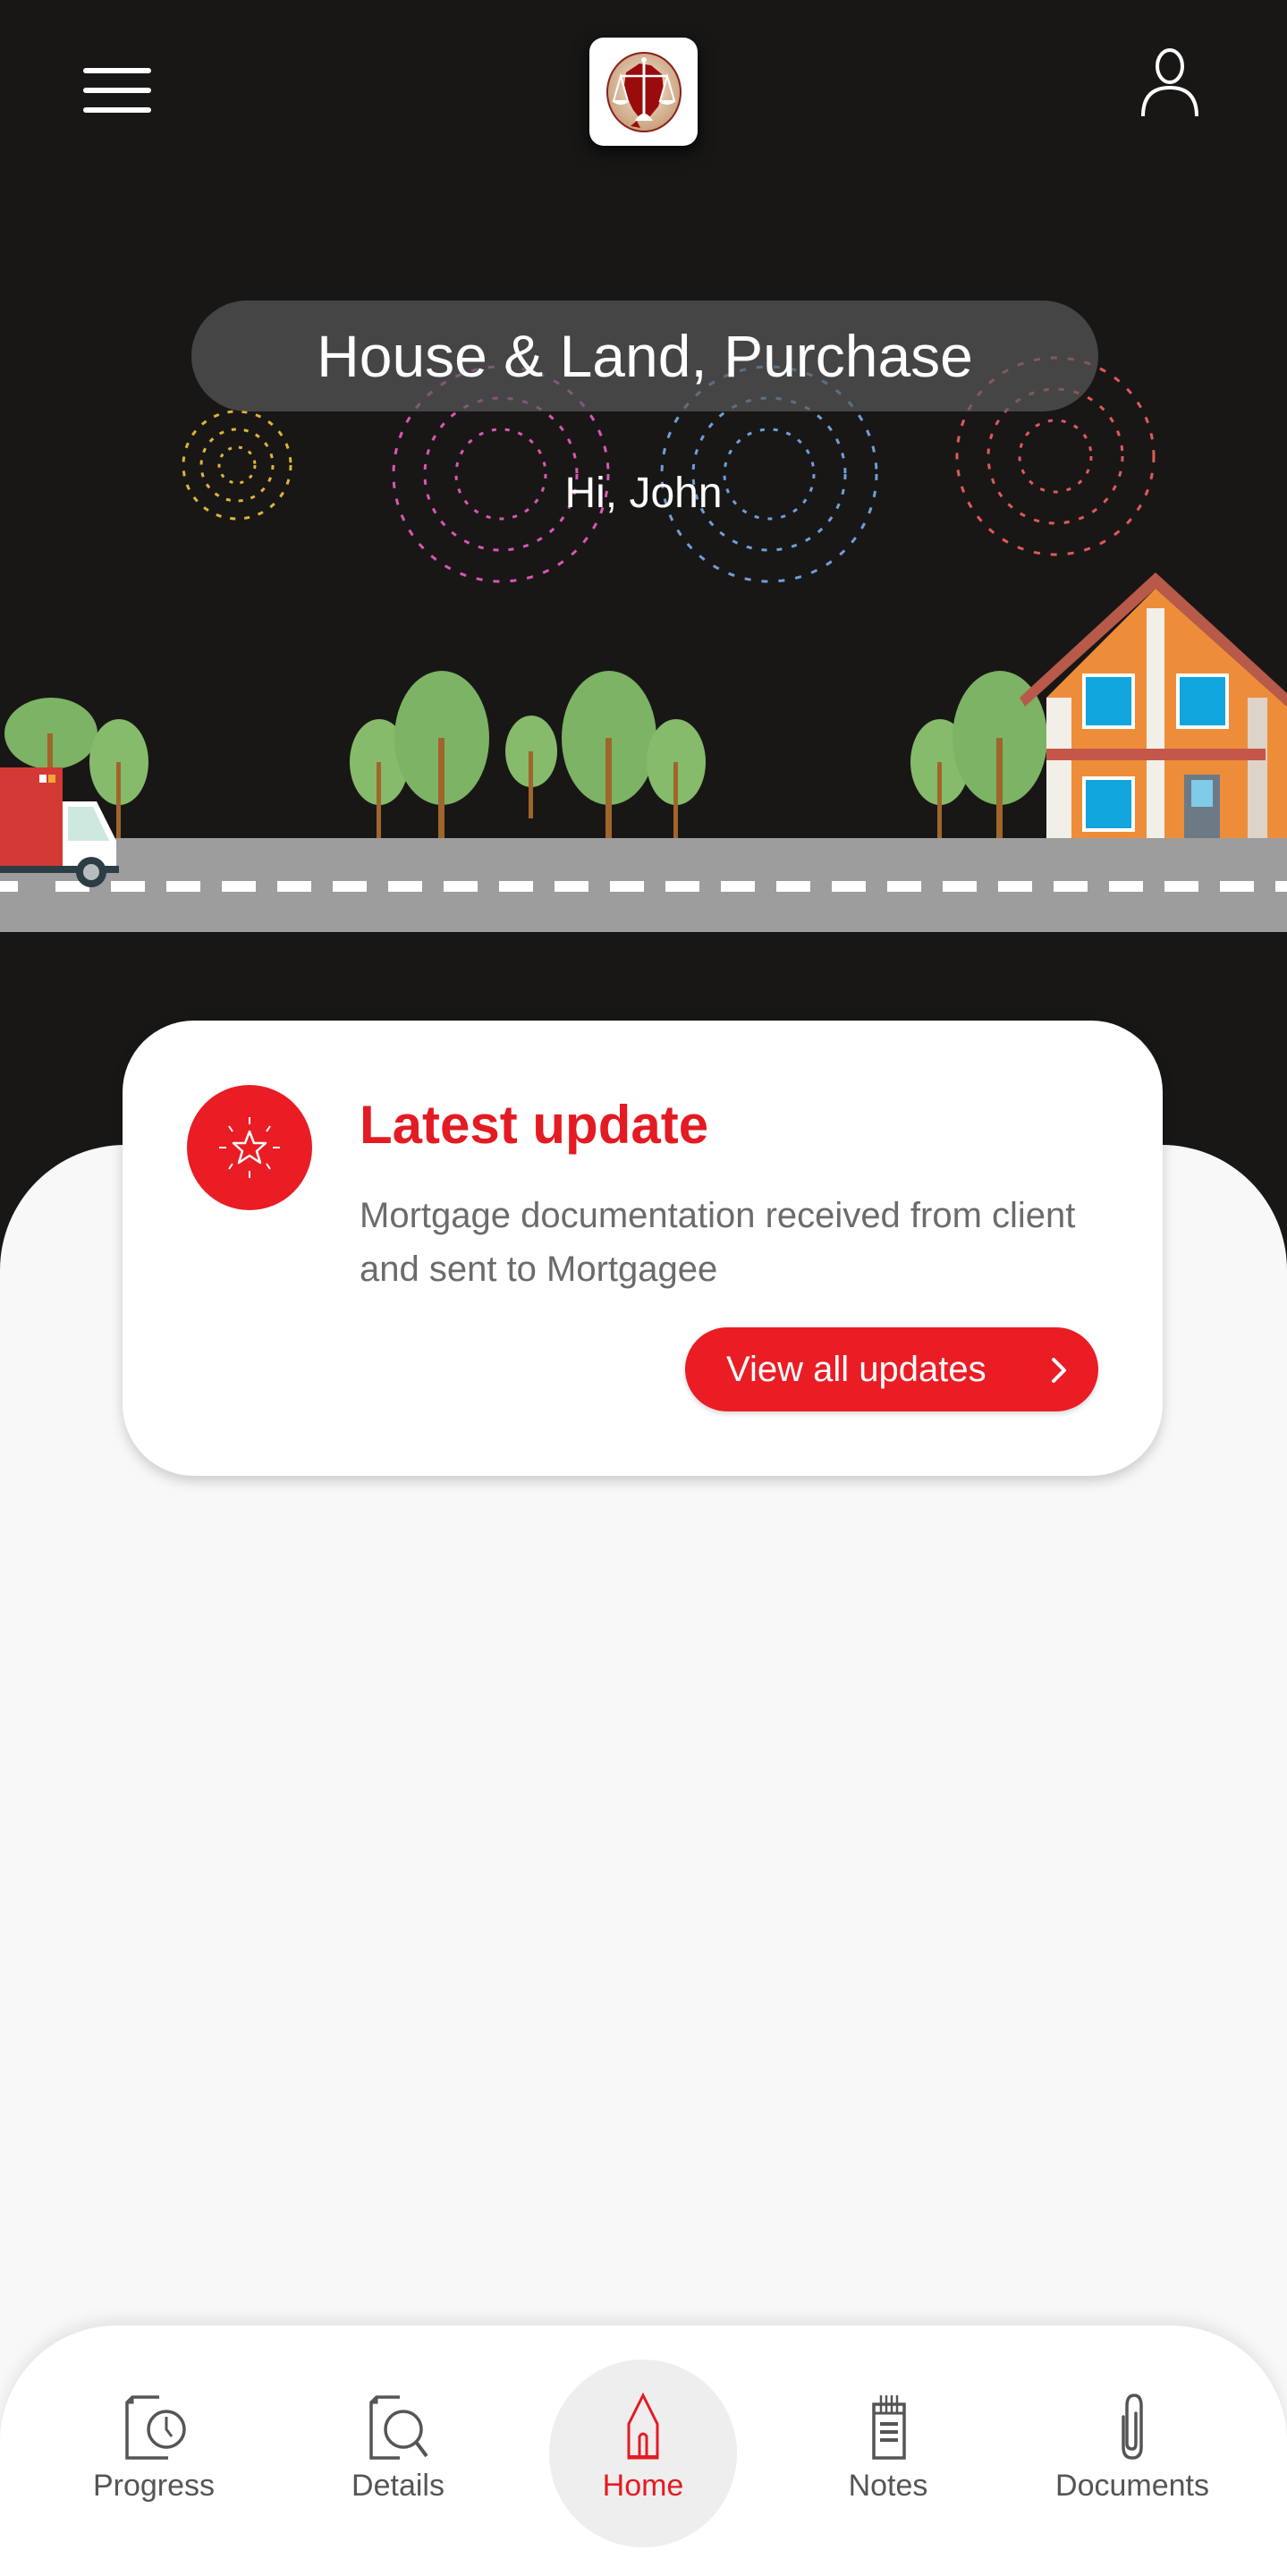 The image size is (1287, 2576). I want to click on bottom-navigation: Progress Details Home Notes Documents, so click(643, 2451).